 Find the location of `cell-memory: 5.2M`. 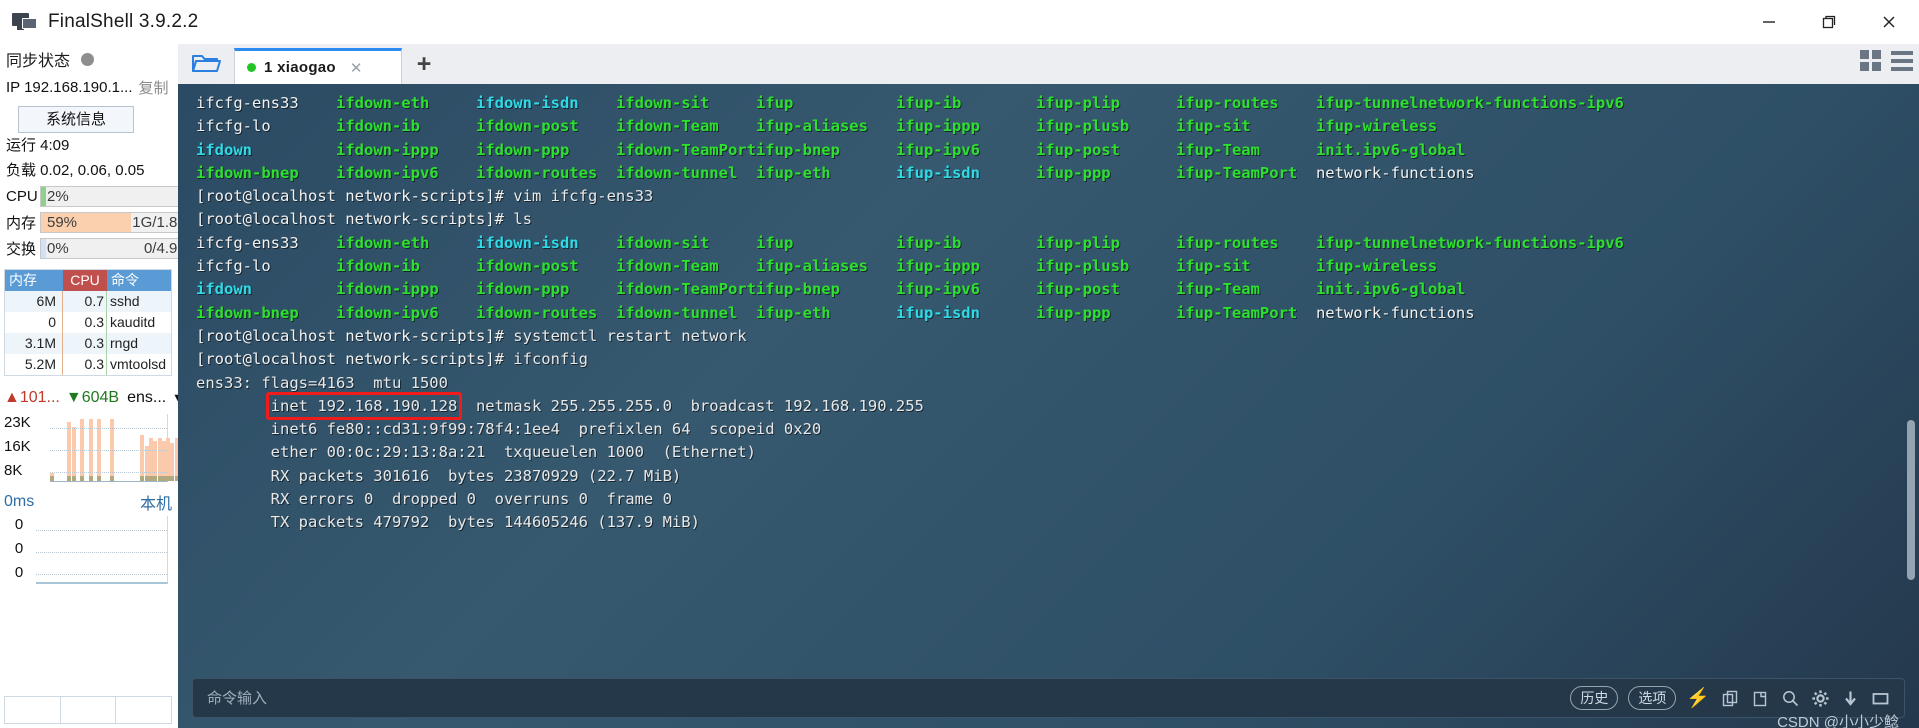

cell-memory: 5.2M is located at coordinates (34, 364).